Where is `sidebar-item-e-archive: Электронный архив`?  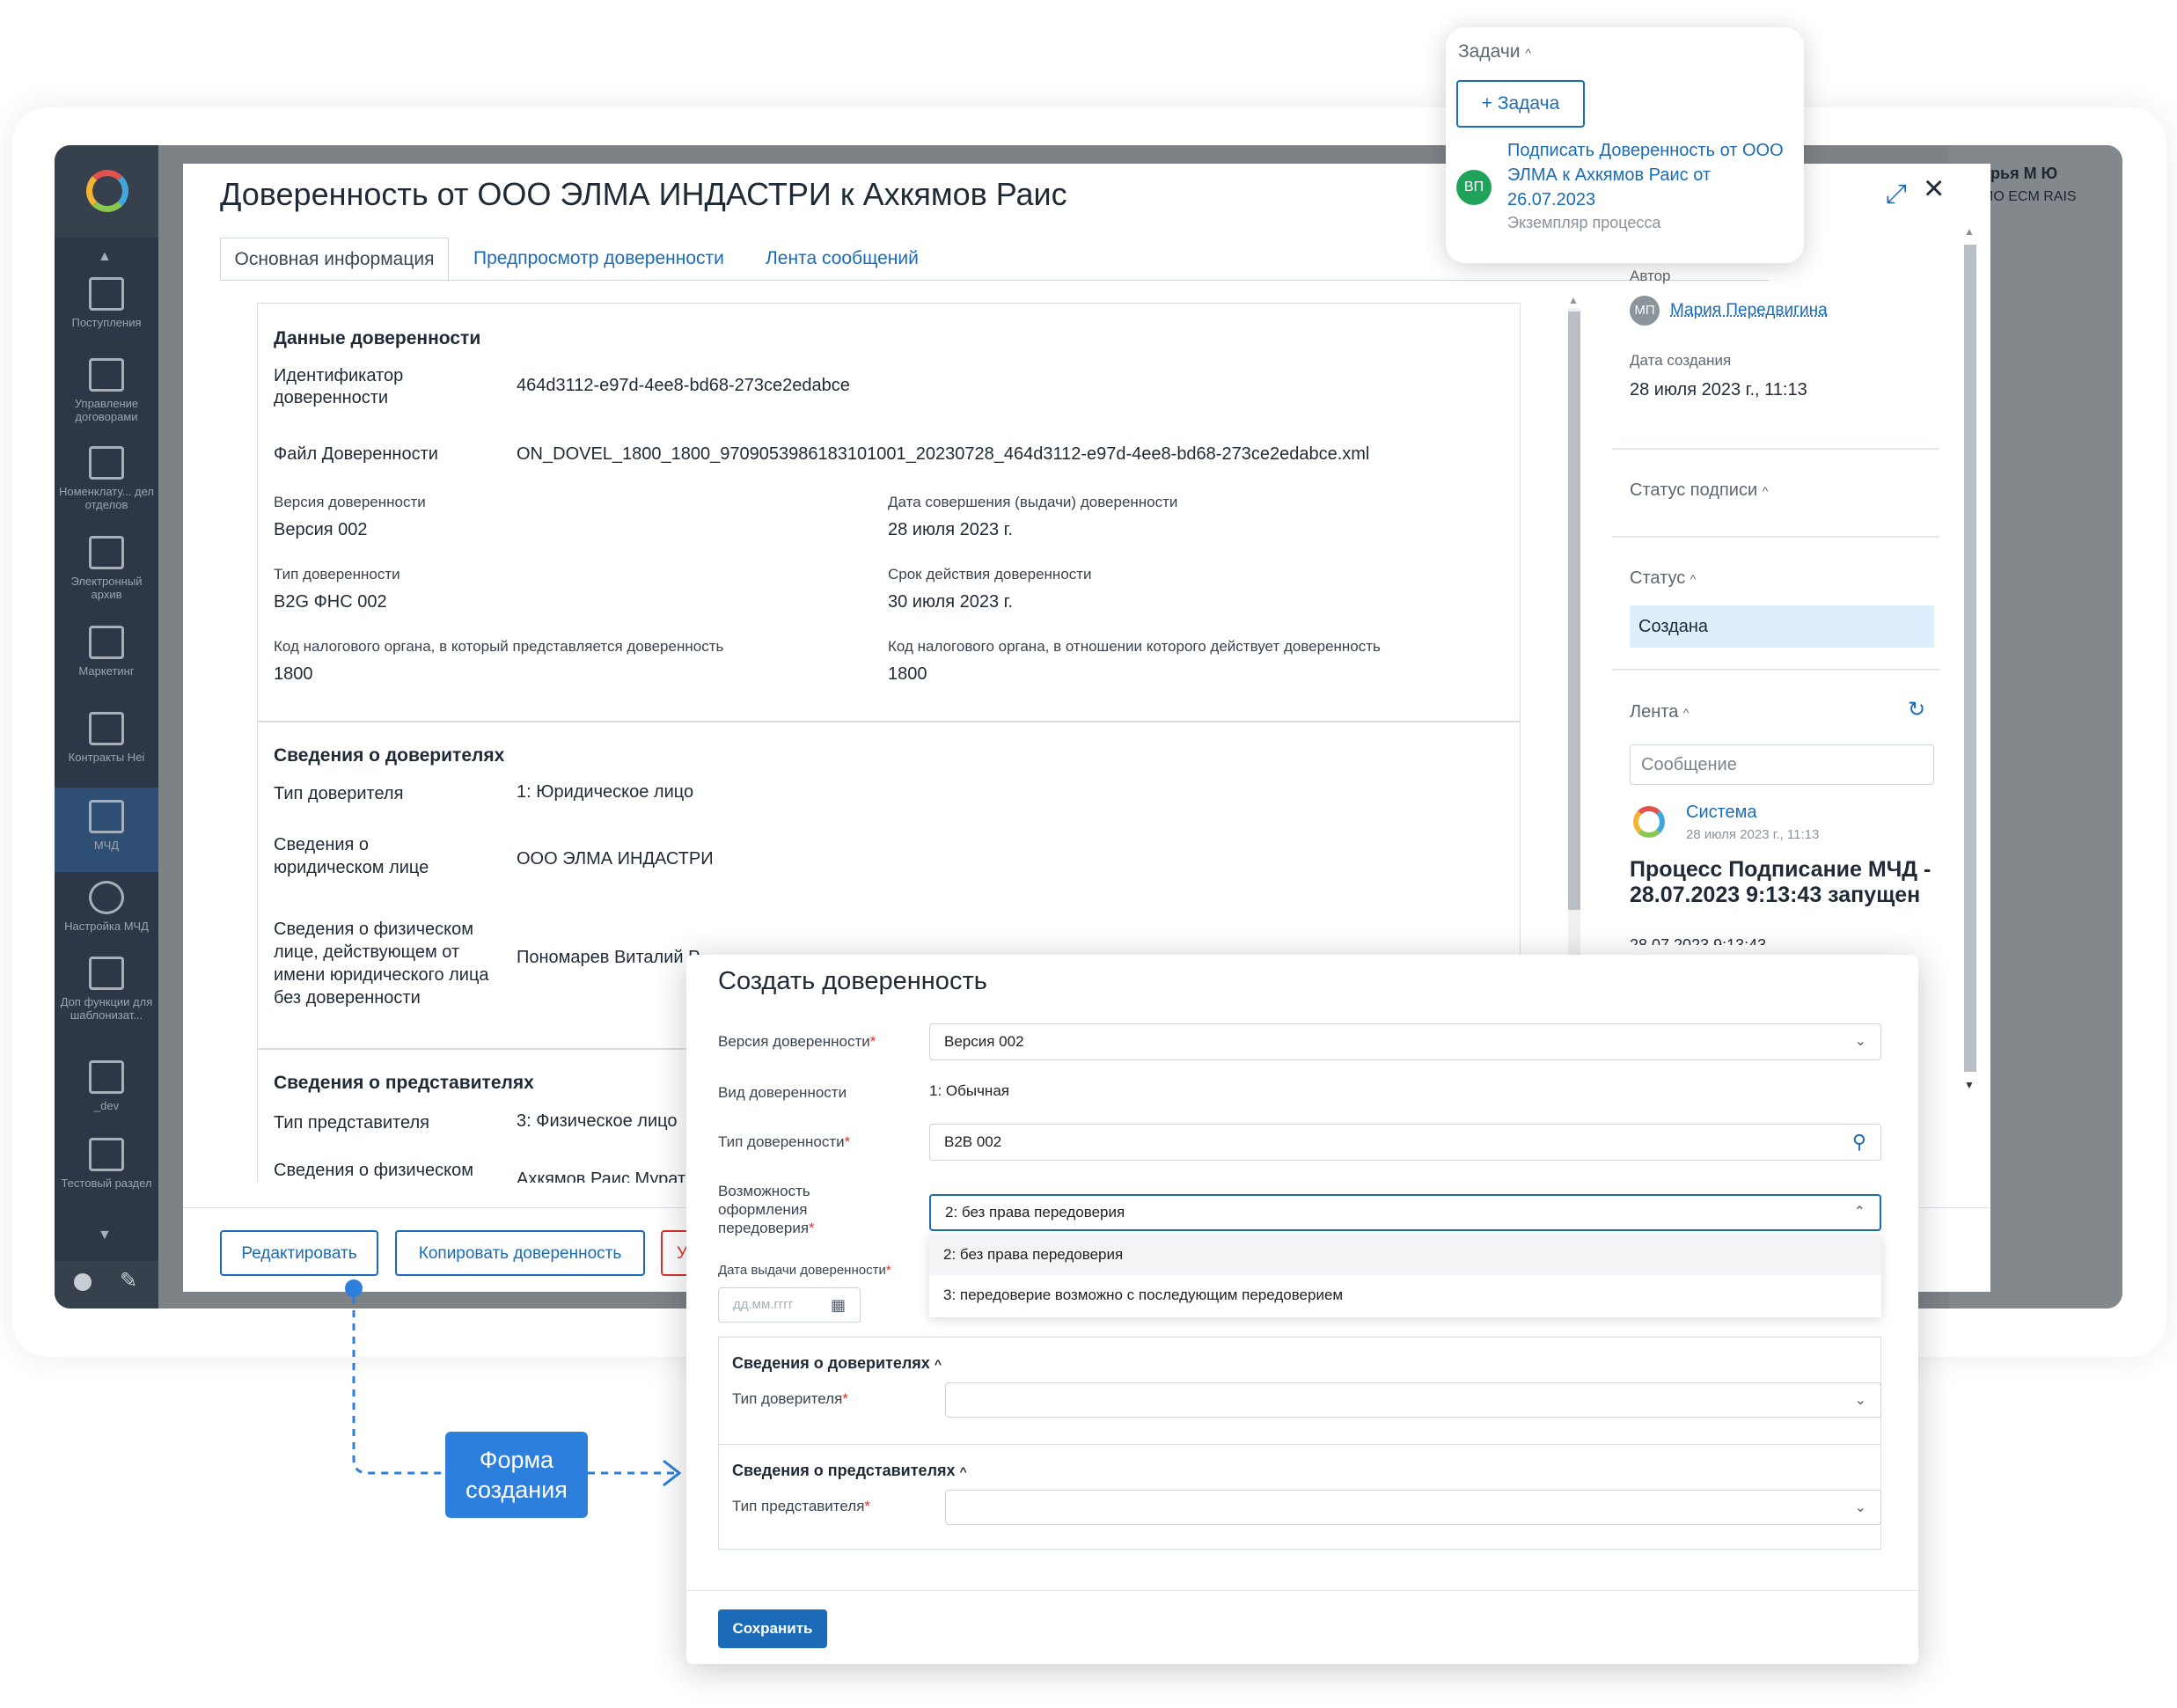 sidebar-item-e-archive: Электронный архив is located at coordinates (106, 568).